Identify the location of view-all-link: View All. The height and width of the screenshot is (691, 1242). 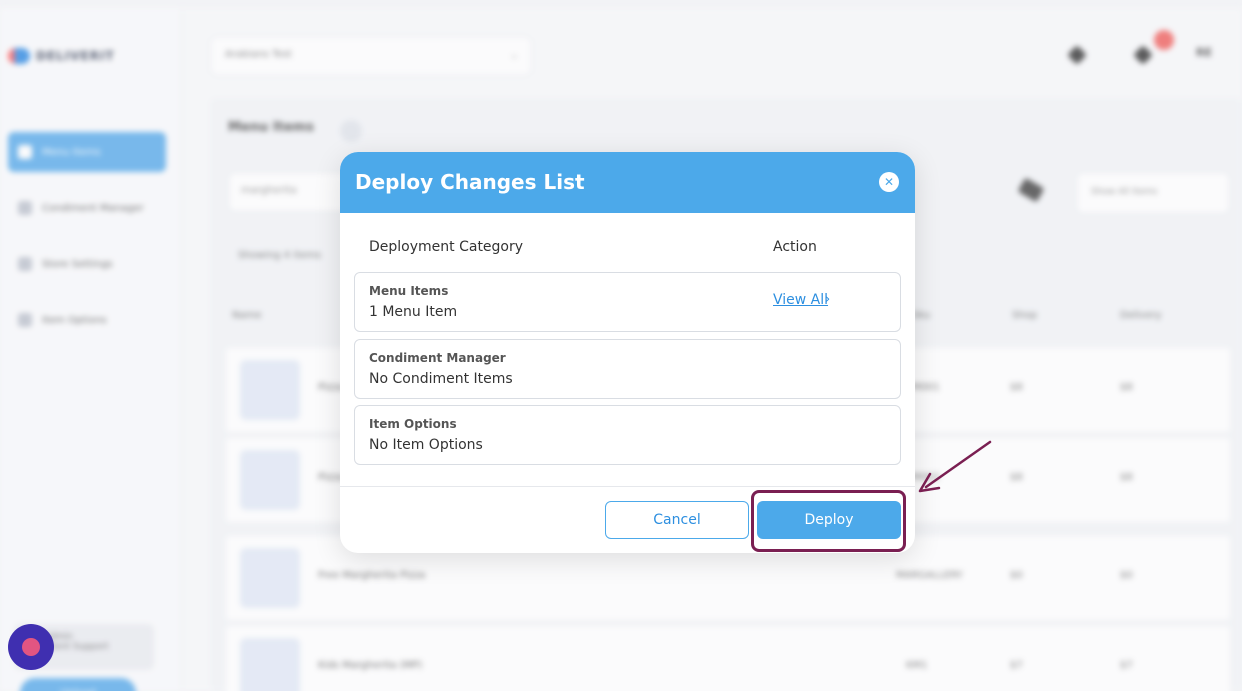
(800, 300).